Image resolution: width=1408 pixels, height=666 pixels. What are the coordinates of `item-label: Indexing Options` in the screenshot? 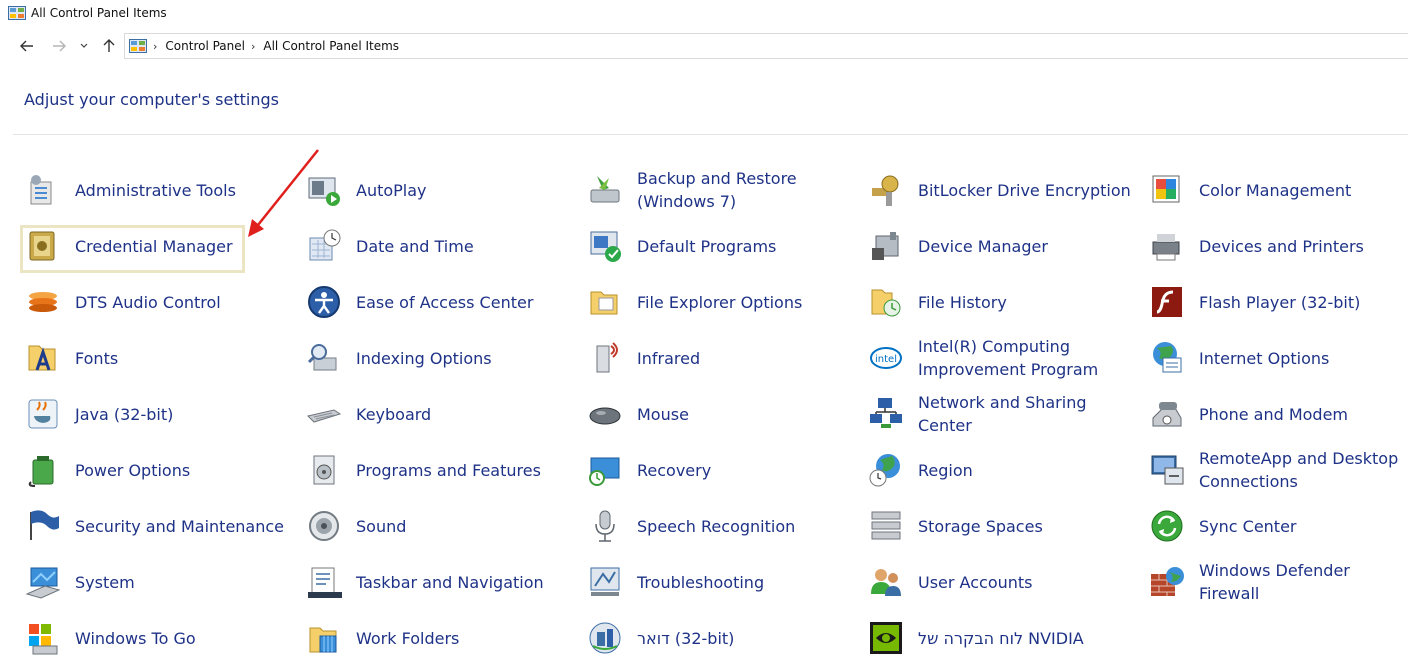 It's located at (424, 358).